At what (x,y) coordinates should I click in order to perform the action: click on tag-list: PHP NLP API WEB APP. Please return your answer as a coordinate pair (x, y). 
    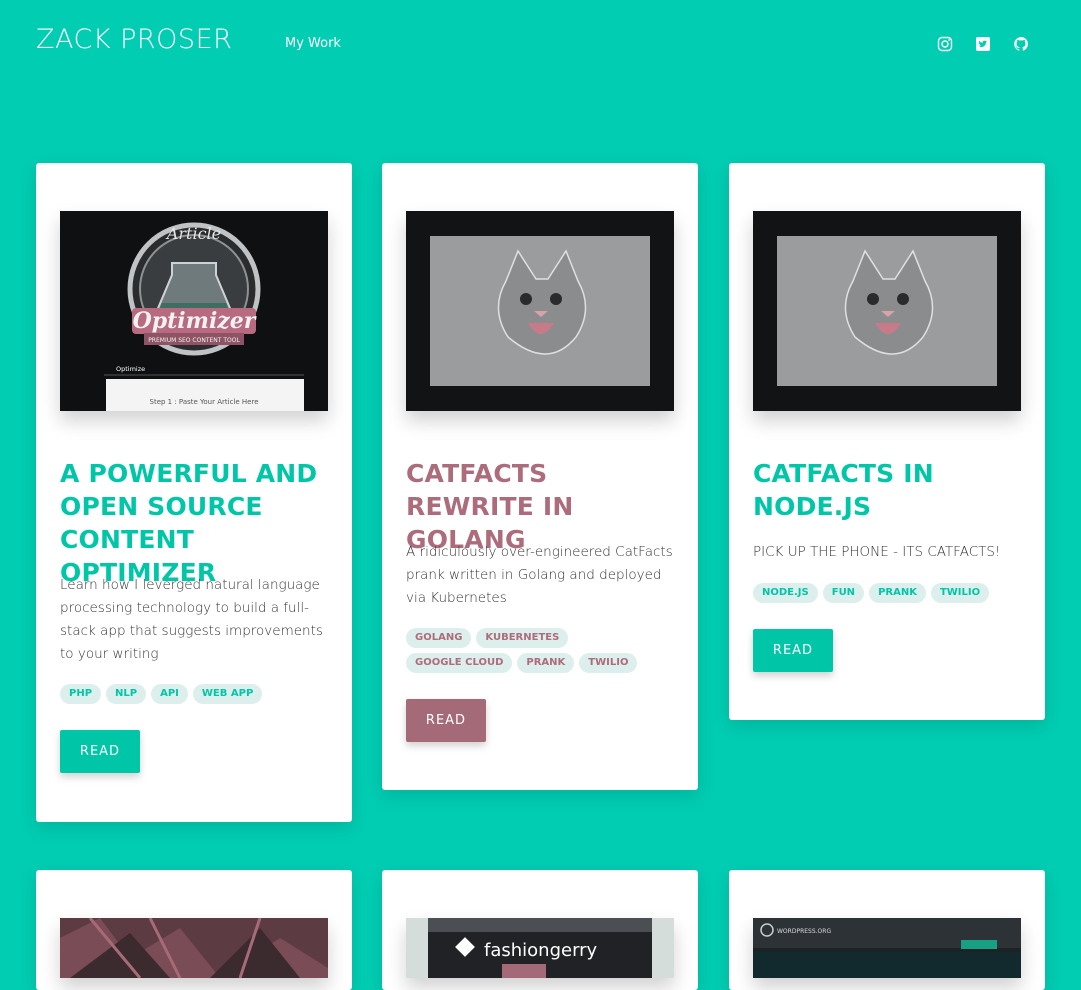
    Looking at the image, I should click on (196, 694).